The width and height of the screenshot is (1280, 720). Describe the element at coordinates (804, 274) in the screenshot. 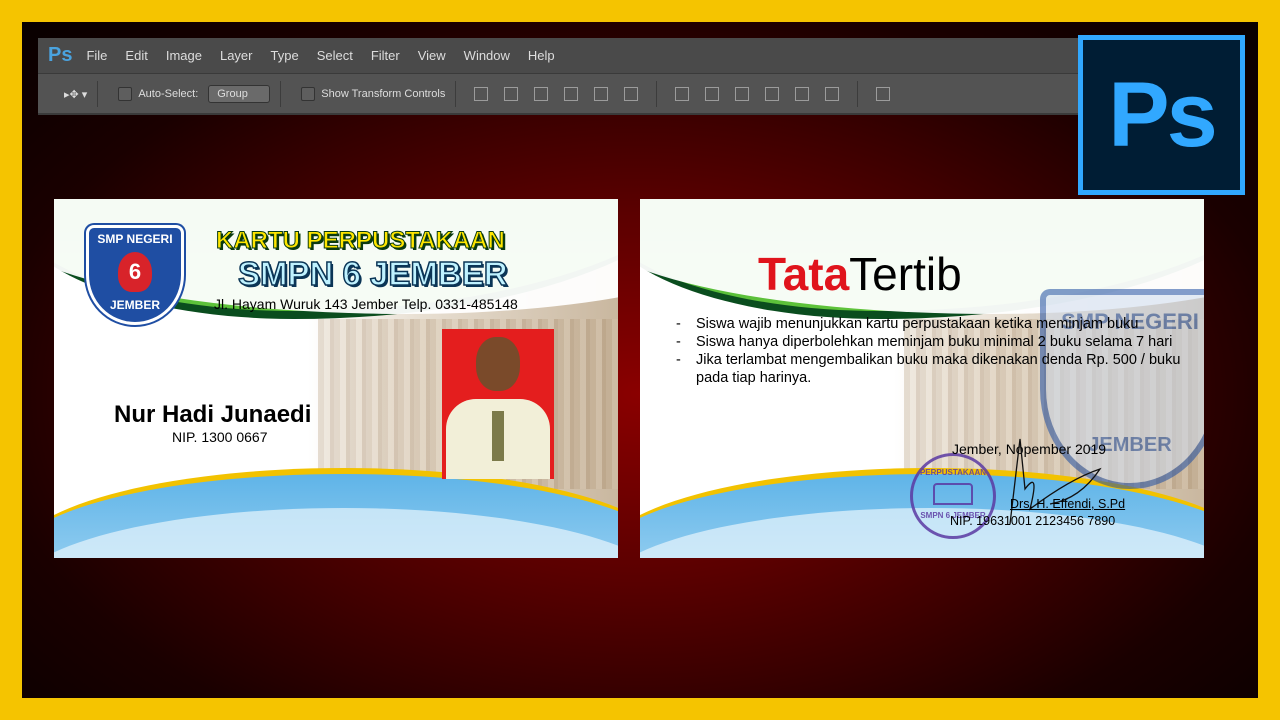

I see `title-red: Tata` at that location.